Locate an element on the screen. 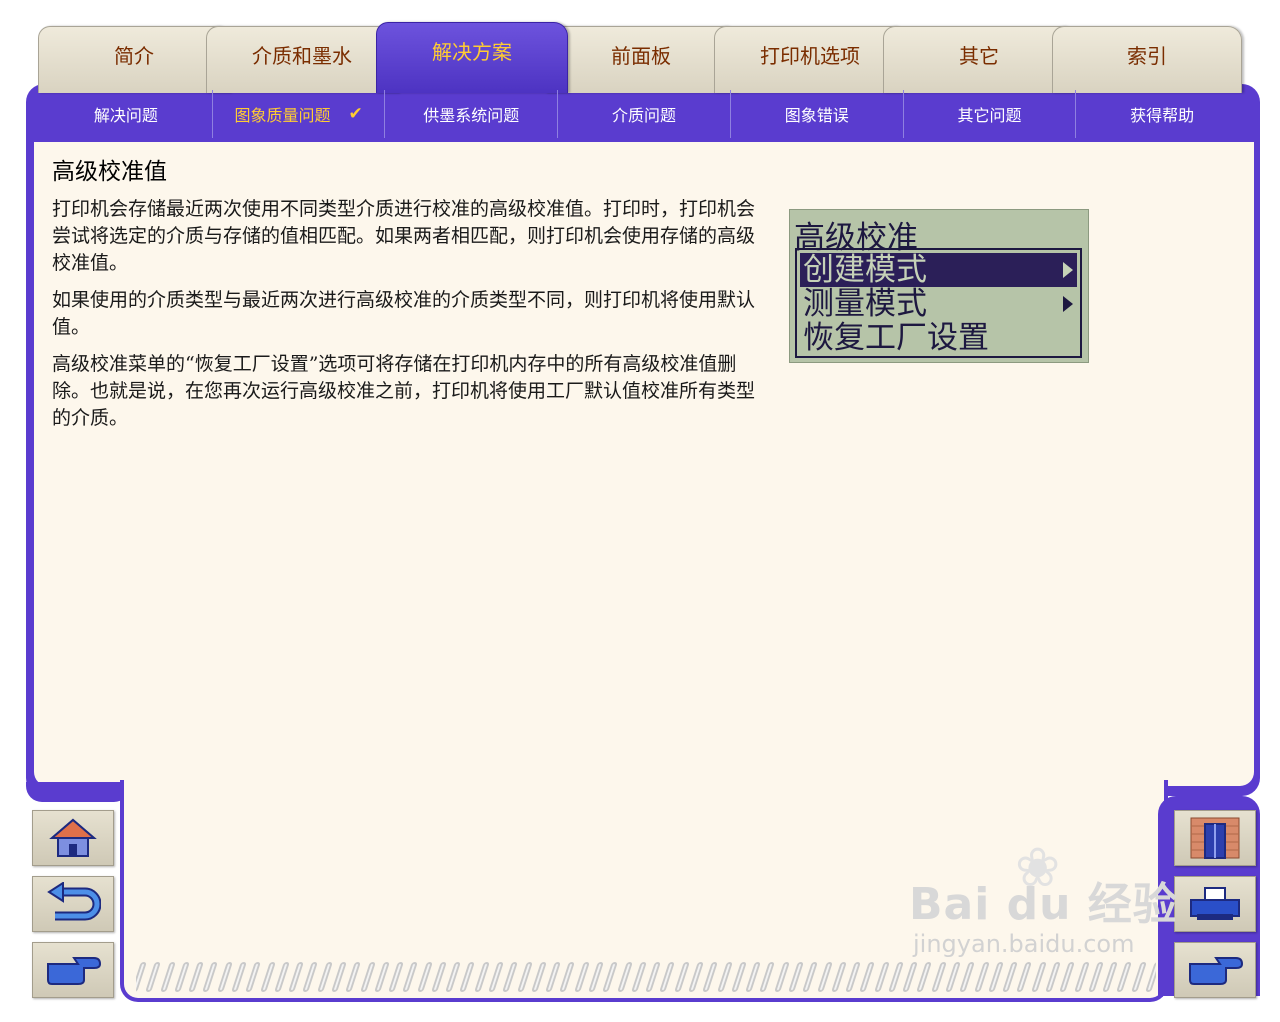  lcd-menu-item: 测量模式 is located at coordinates (938, 304).